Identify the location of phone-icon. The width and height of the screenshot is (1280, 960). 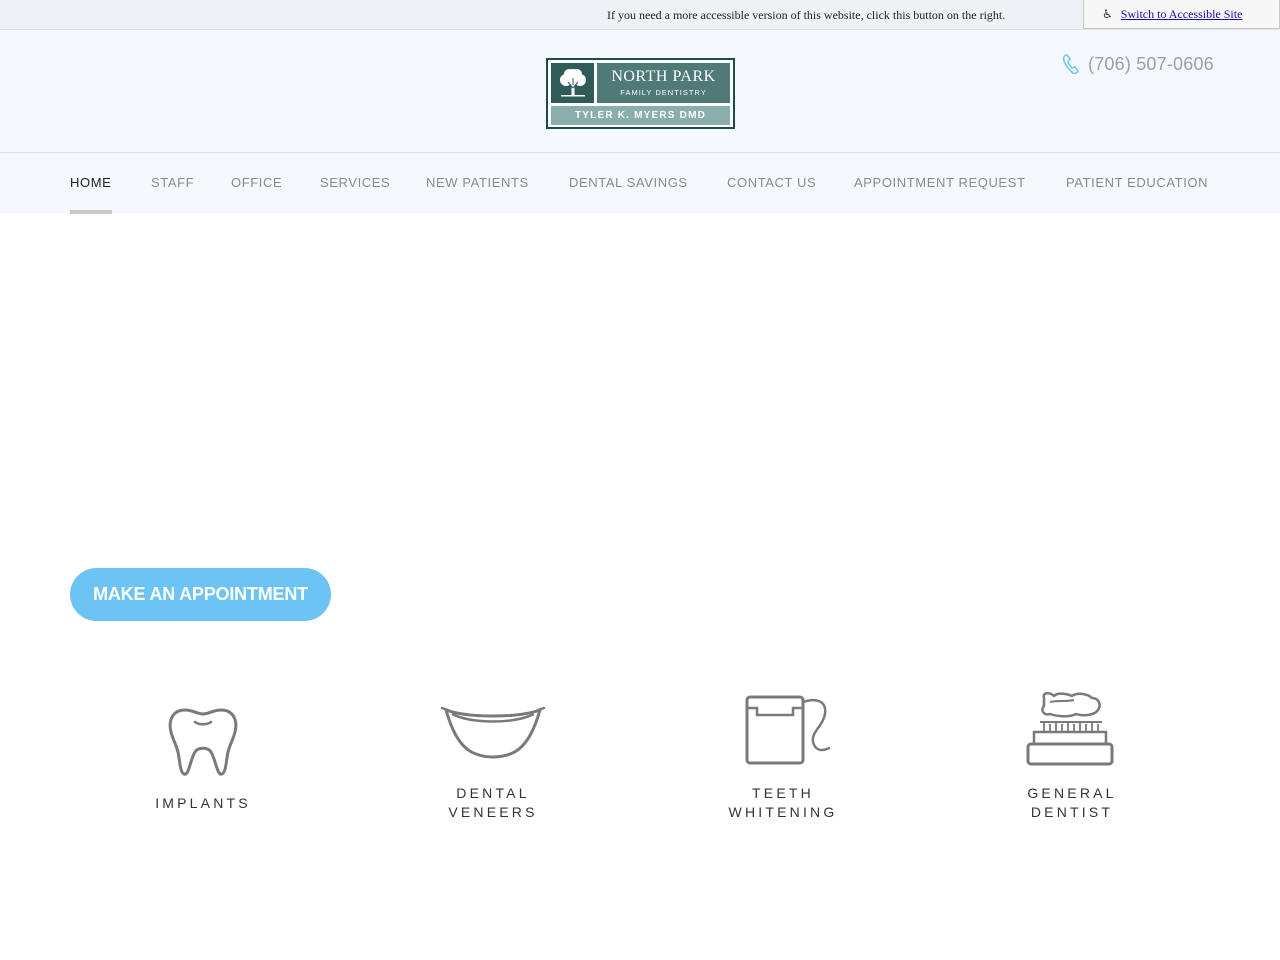
(1070, 64).